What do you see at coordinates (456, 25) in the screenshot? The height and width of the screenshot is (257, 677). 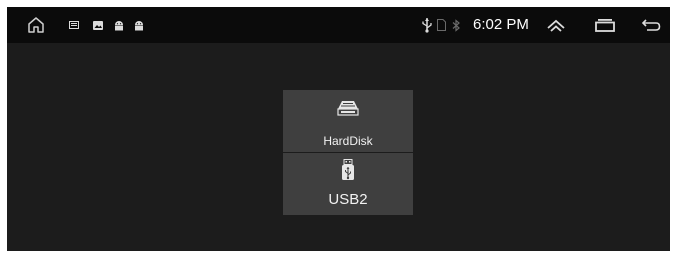 I see `bluetooth-icon` at bounding box center [456, 25].